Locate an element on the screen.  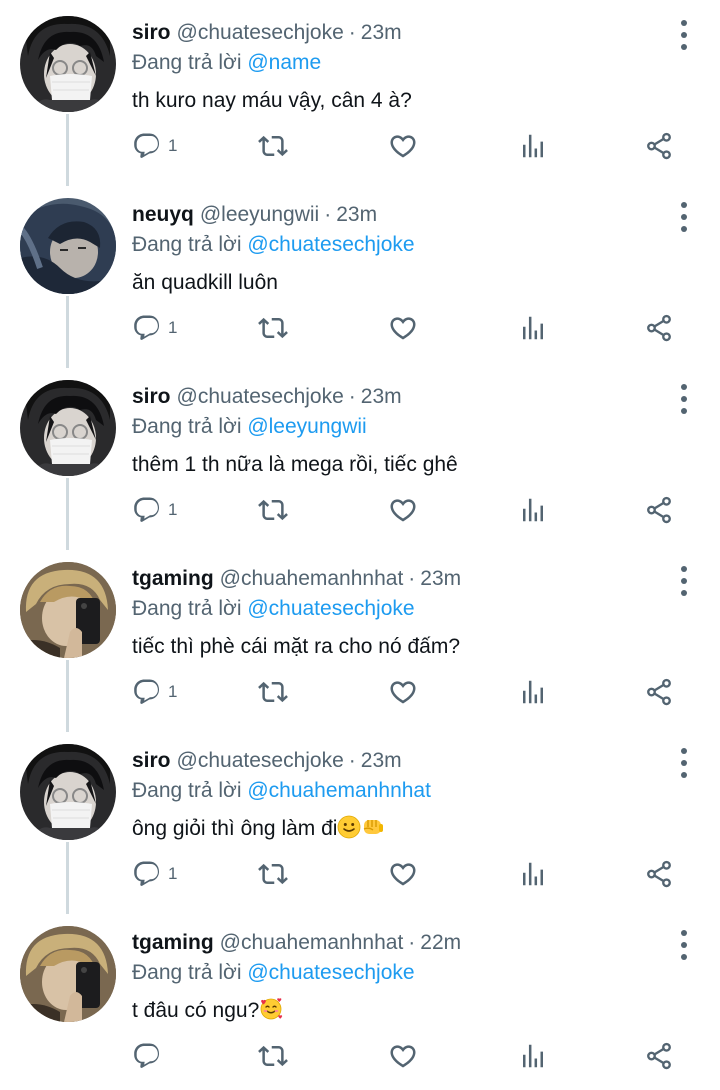
mention-link: @leeyungwii is located at coordinates (306, 426).